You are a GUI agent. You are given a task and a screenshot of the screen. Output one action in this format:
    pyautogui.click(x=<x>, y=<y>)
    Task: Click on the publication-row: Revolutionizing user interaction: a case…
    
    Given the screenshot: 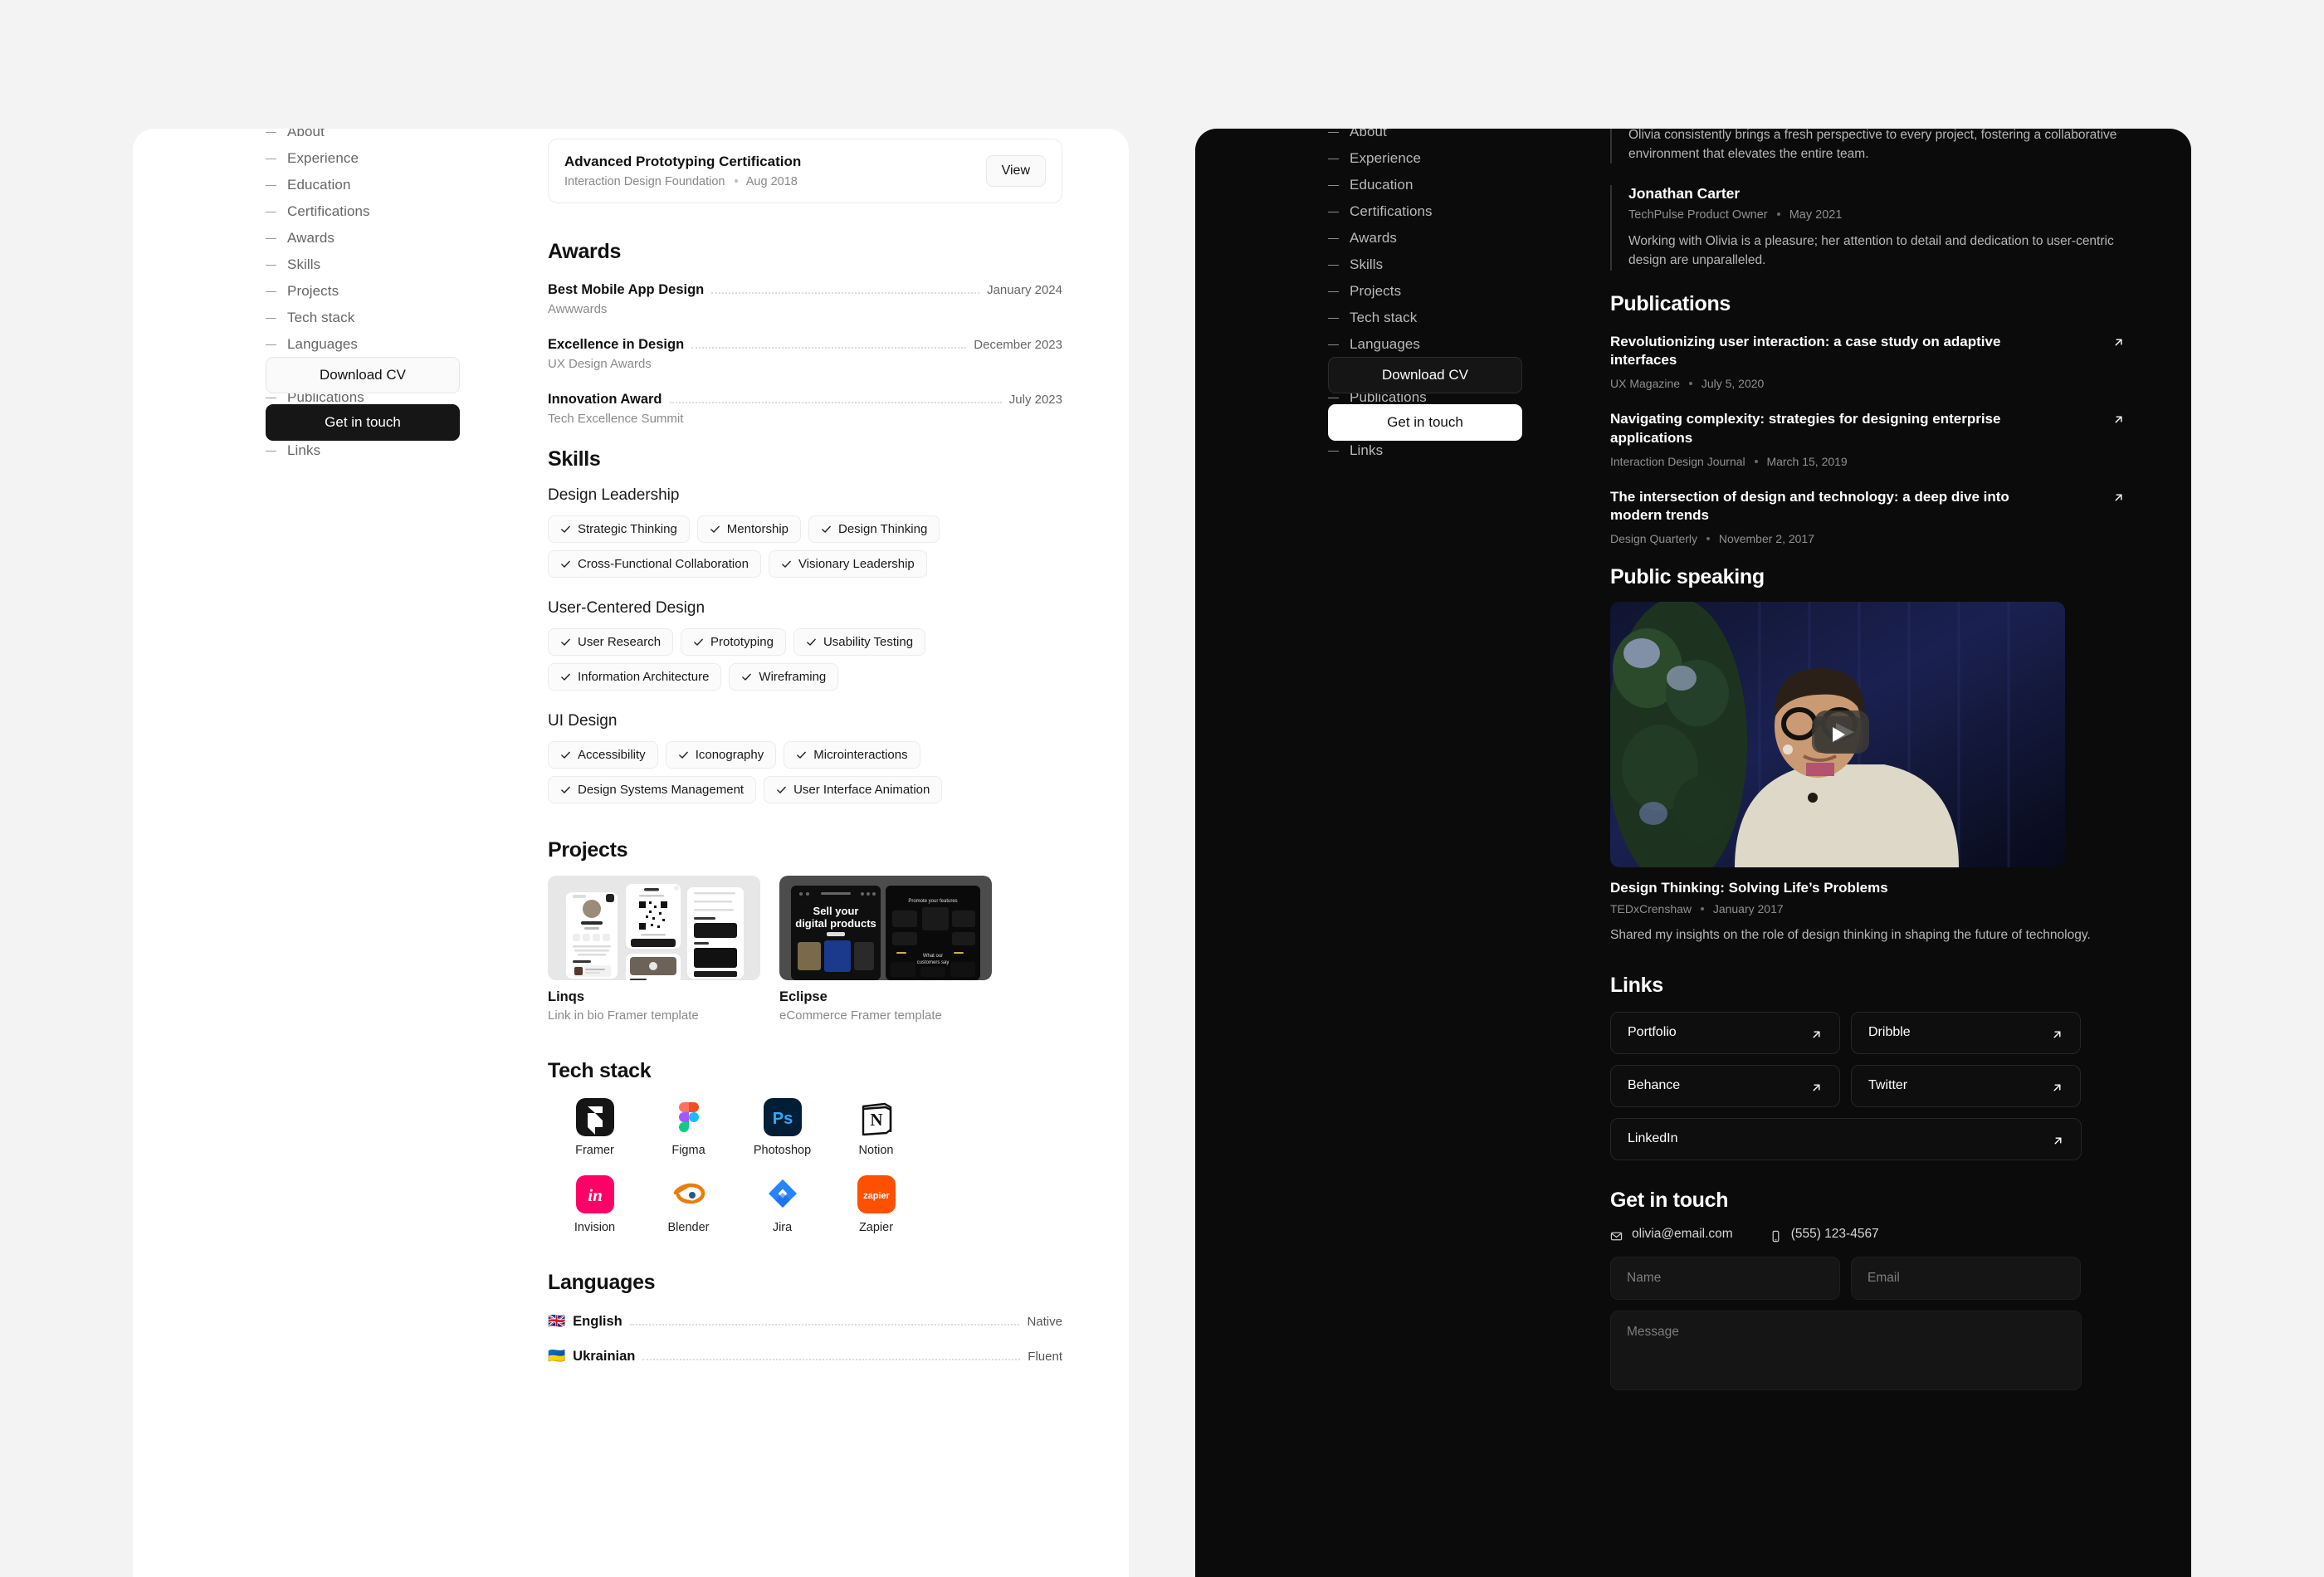 What is the action you would take?
    pyautogui.click(x=1867, y=362)
    